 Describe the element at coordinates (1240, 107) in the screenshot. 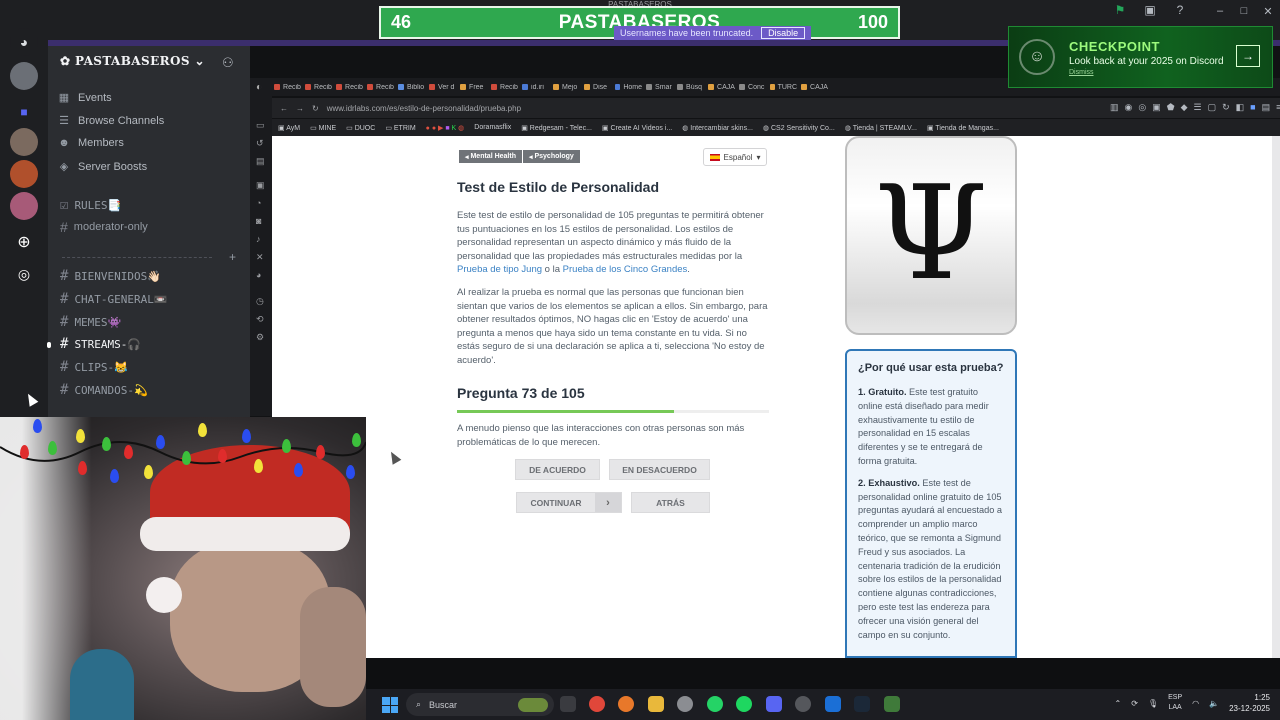

I see `extension-icon: ◧` at that location.